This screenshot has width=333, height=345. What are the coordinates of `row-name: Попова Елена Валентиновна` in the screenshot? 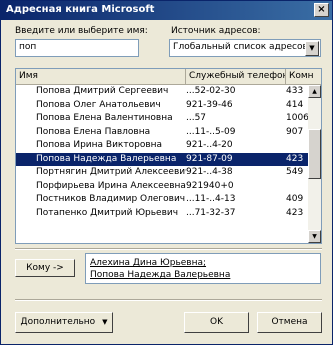 It's located at (104, 118).